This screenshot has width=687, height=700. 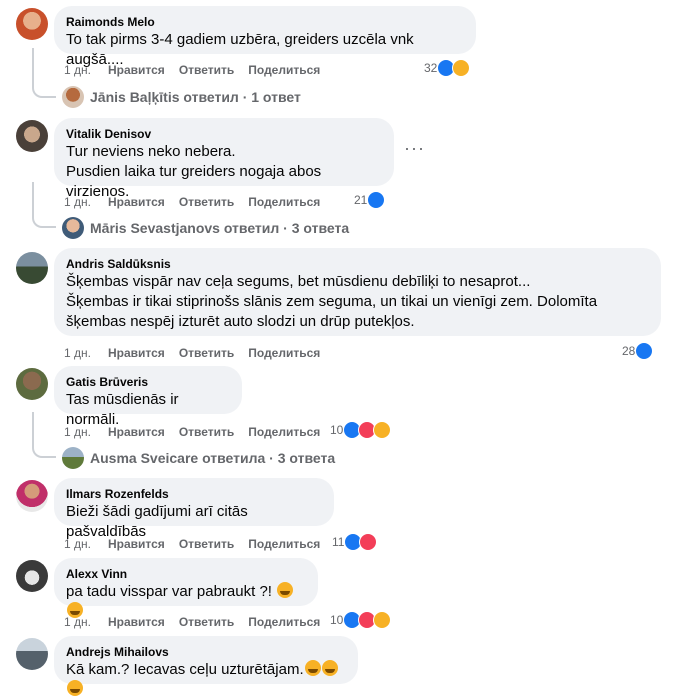 What do you see at coordinates (414, 148) in the screenshot?
I see `more-options-icon: ···` at bounding box center [414, 148].